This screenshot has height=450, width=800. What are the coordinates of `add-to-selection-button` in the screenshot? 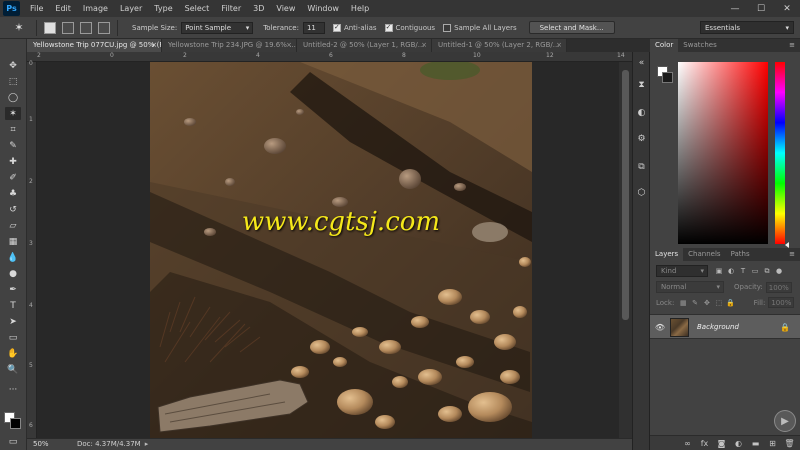 It's located at (68, 27).